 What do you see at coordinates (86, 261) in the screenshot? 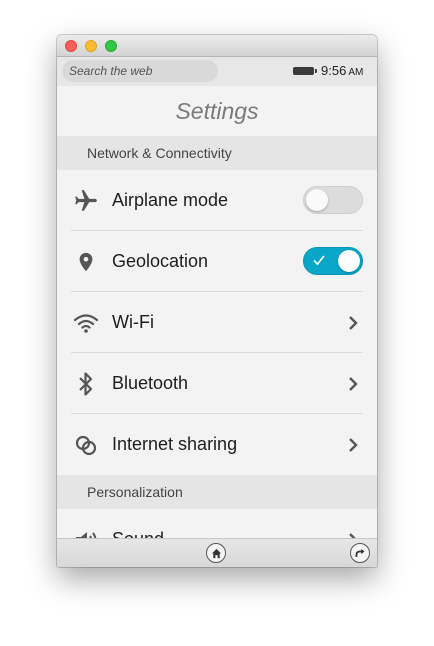
I see `location-pin-icon` at bounding box center [86, 261].